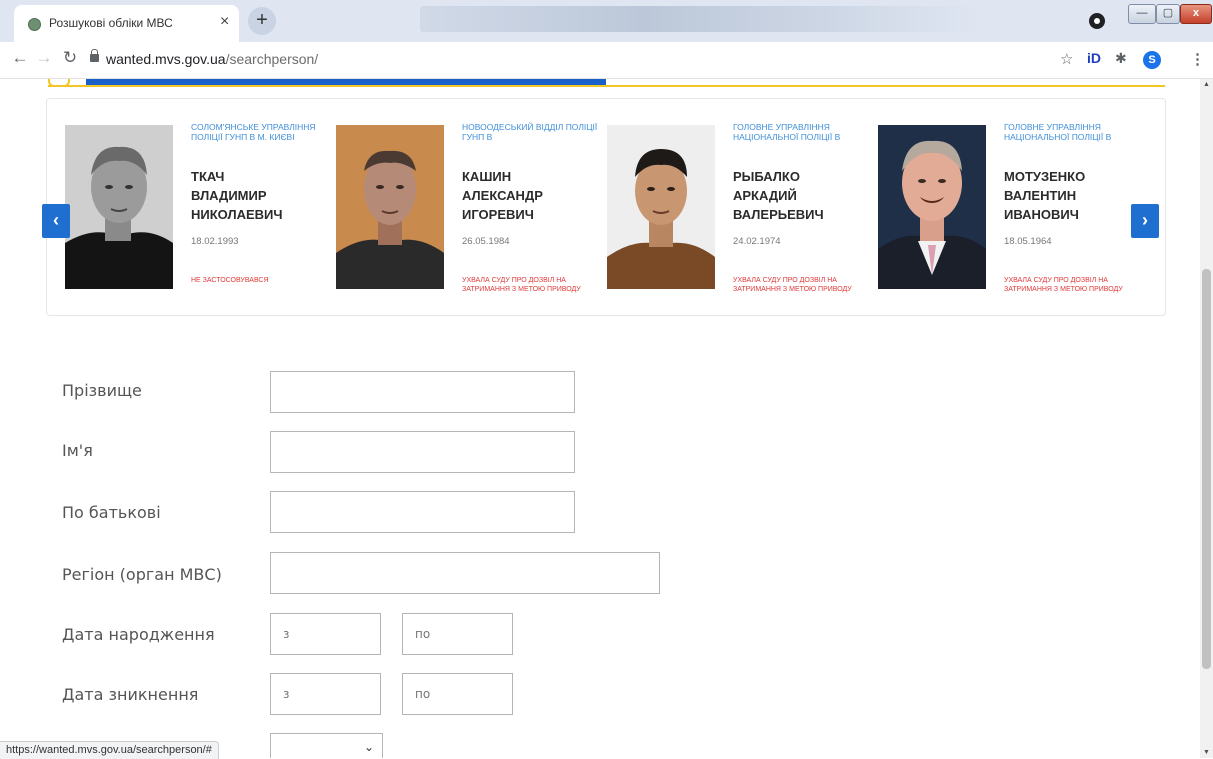 The image size is (1213, 759). What do you see at coordinates (1206, 84) in the screenshot?
I see `scroll-up-icon: ▲` at bounding box center [1206, 84].